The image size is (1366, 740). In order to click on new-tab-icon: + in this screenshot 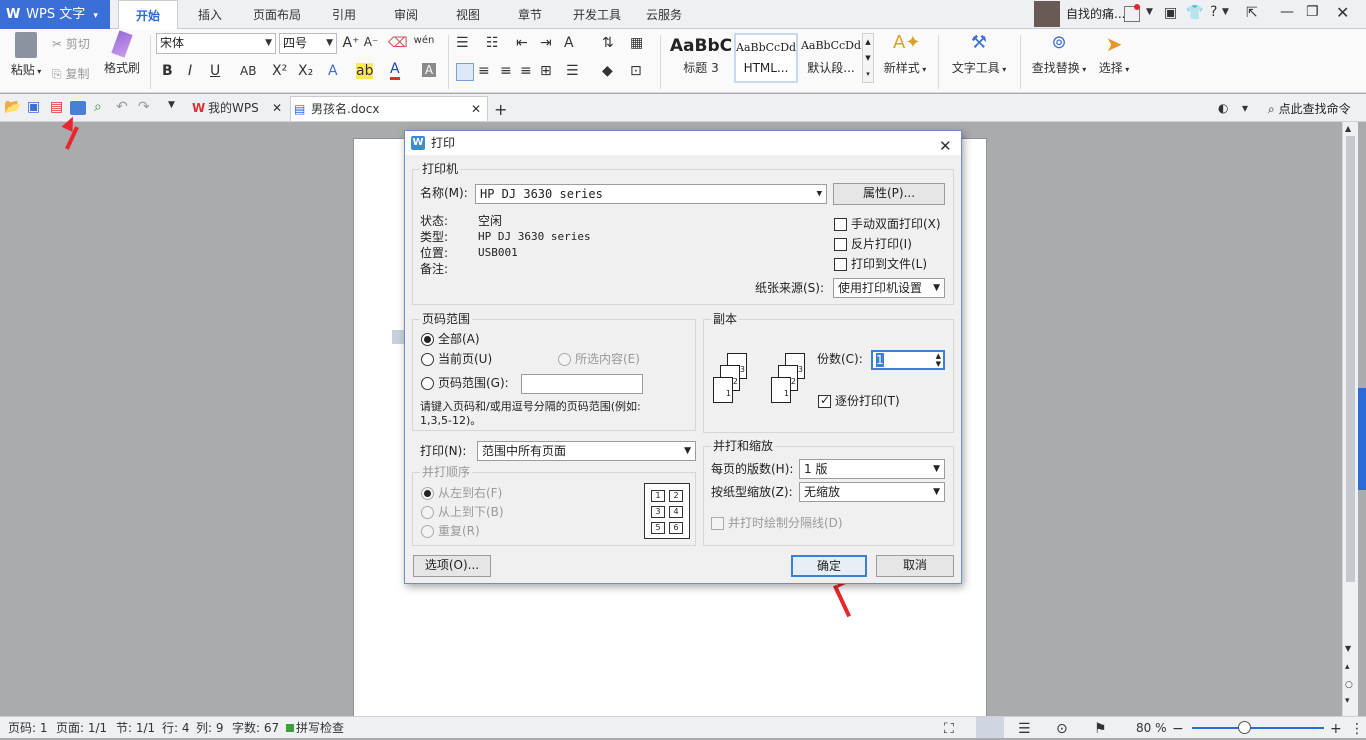, I will do `click(500, 109)`.